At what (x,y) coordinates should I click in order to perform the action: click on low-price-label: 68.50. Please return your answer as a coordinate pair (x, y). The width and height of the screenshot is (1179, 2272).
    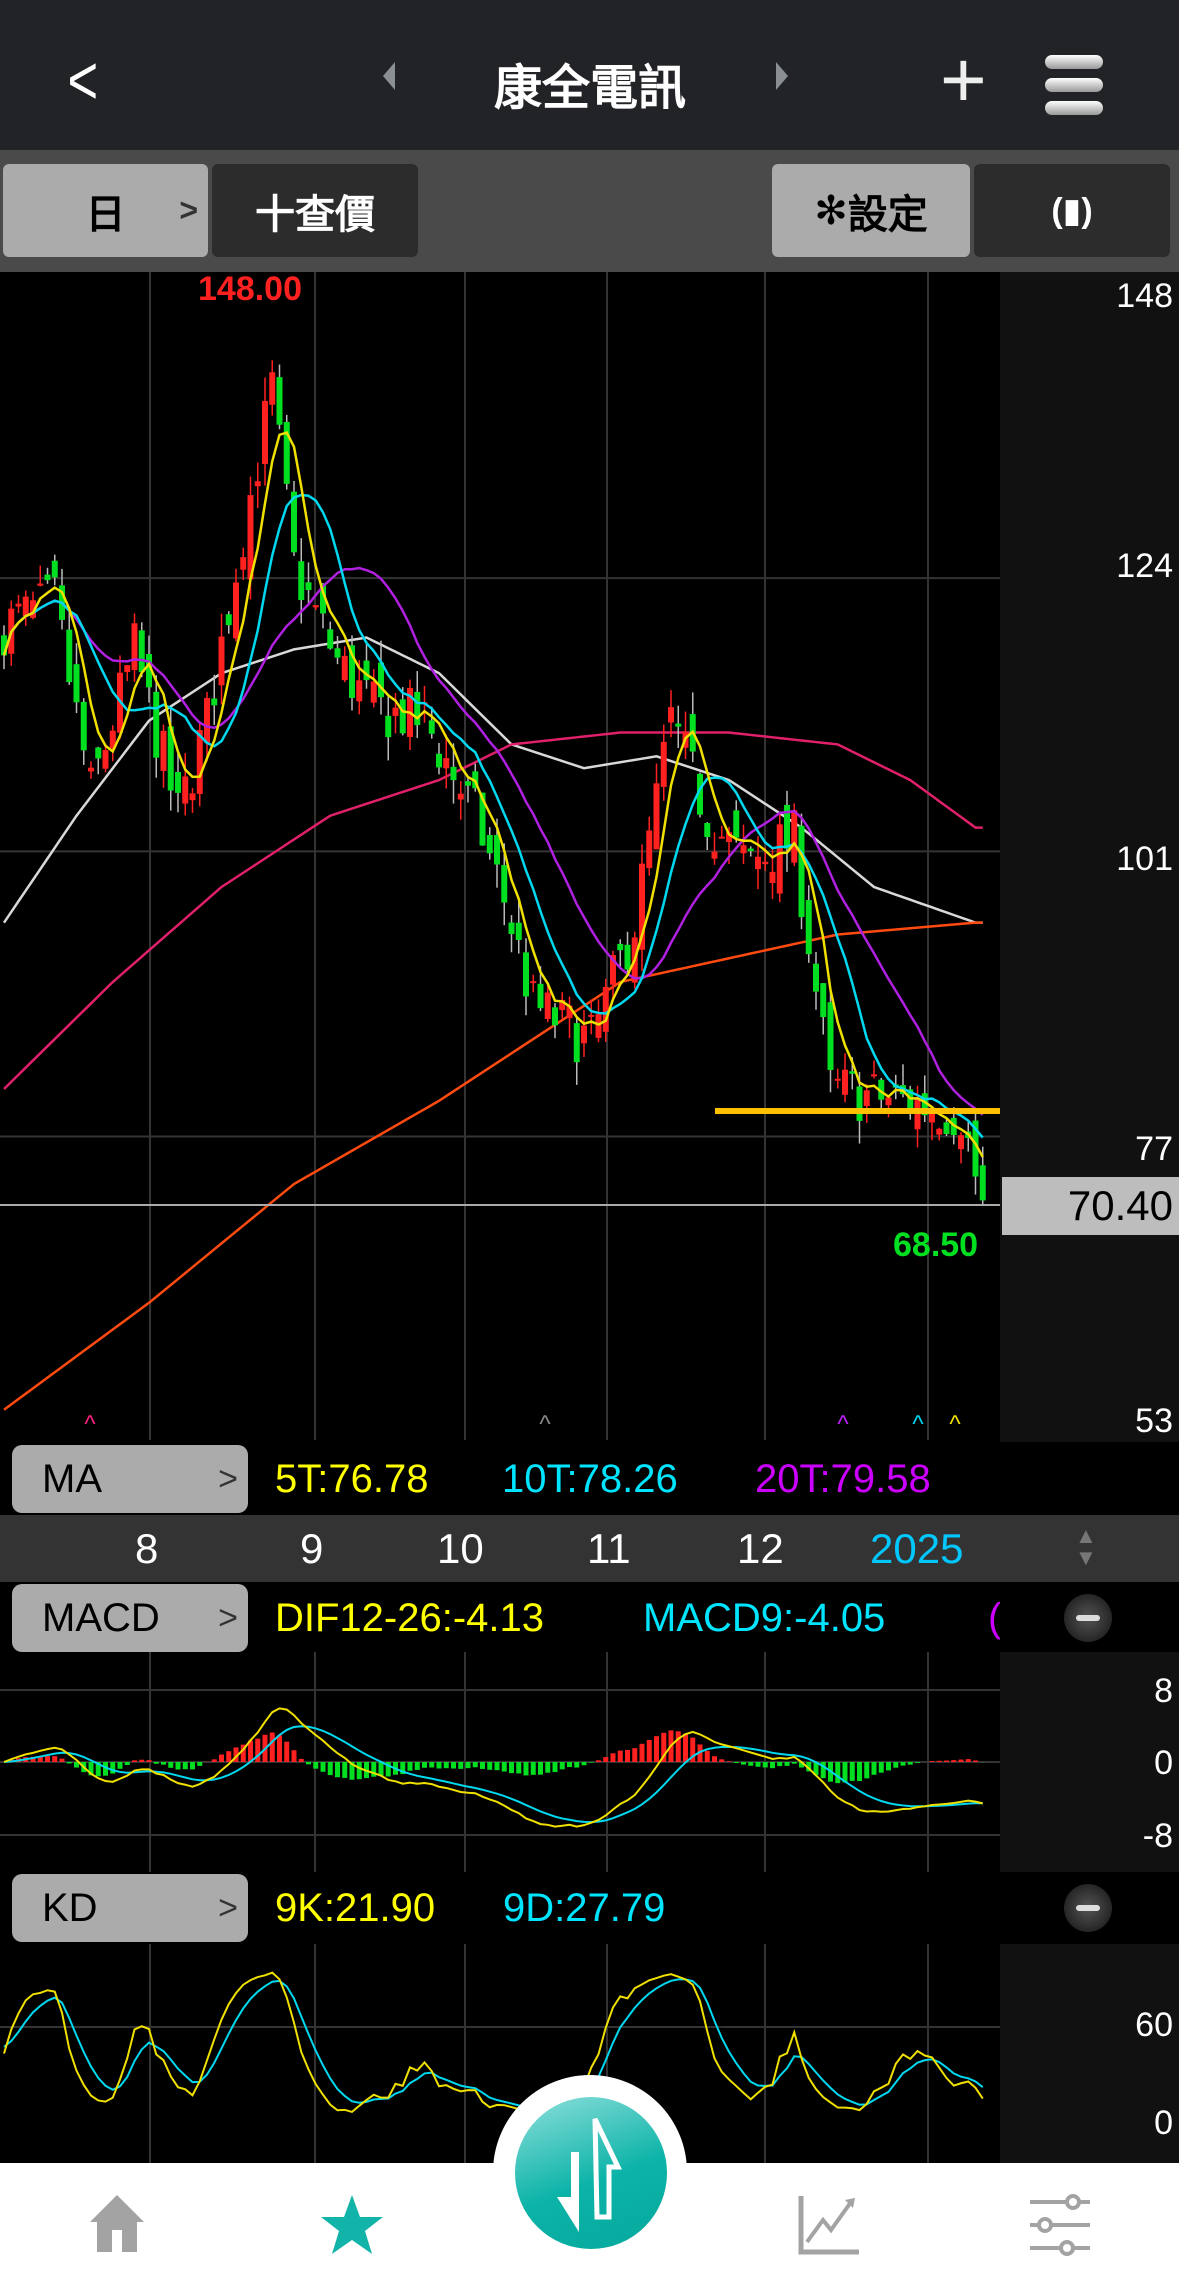
    Looking at the image, I should click on (936, 1245).